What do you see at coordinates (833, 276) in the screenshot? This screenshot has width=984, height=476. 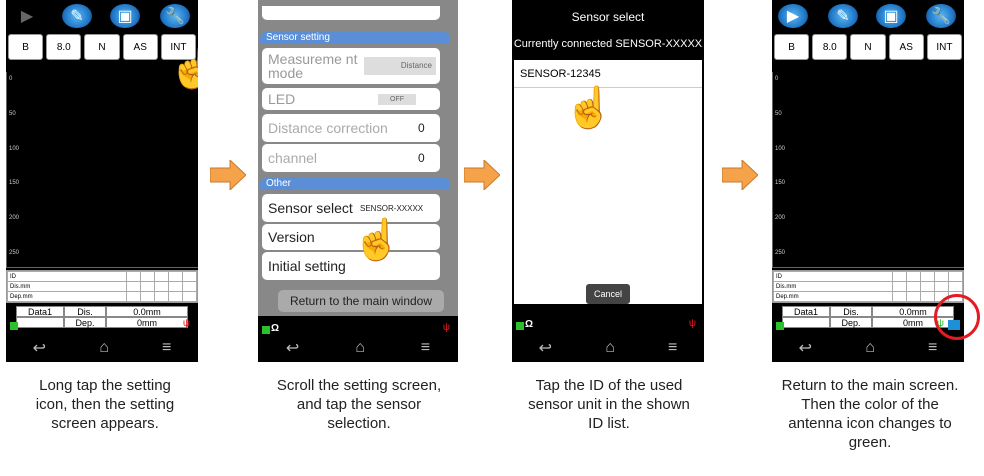 I see `grid-row-label: ID` at bounding box center [833, 276].